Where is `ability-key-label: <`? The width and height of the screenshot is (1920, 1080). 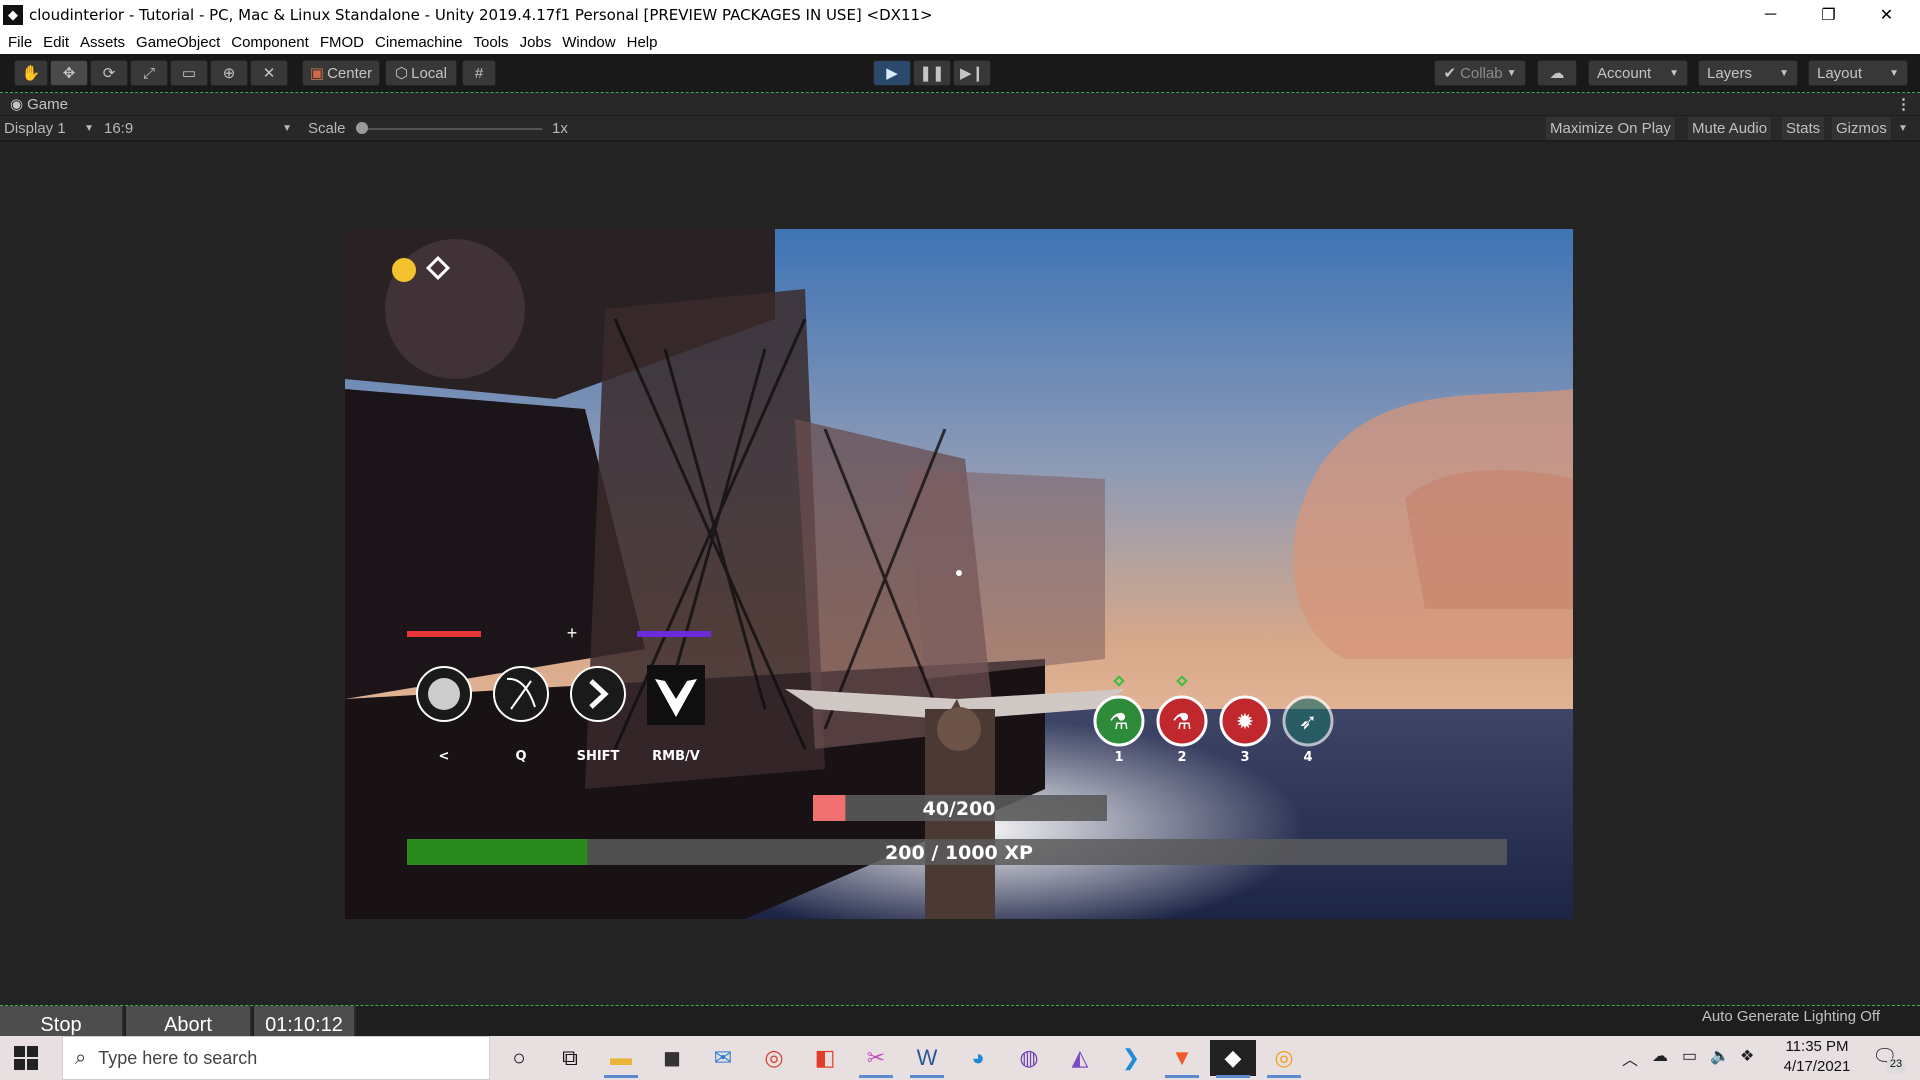
ability-key-label: < is located at coordinates (444, 756).